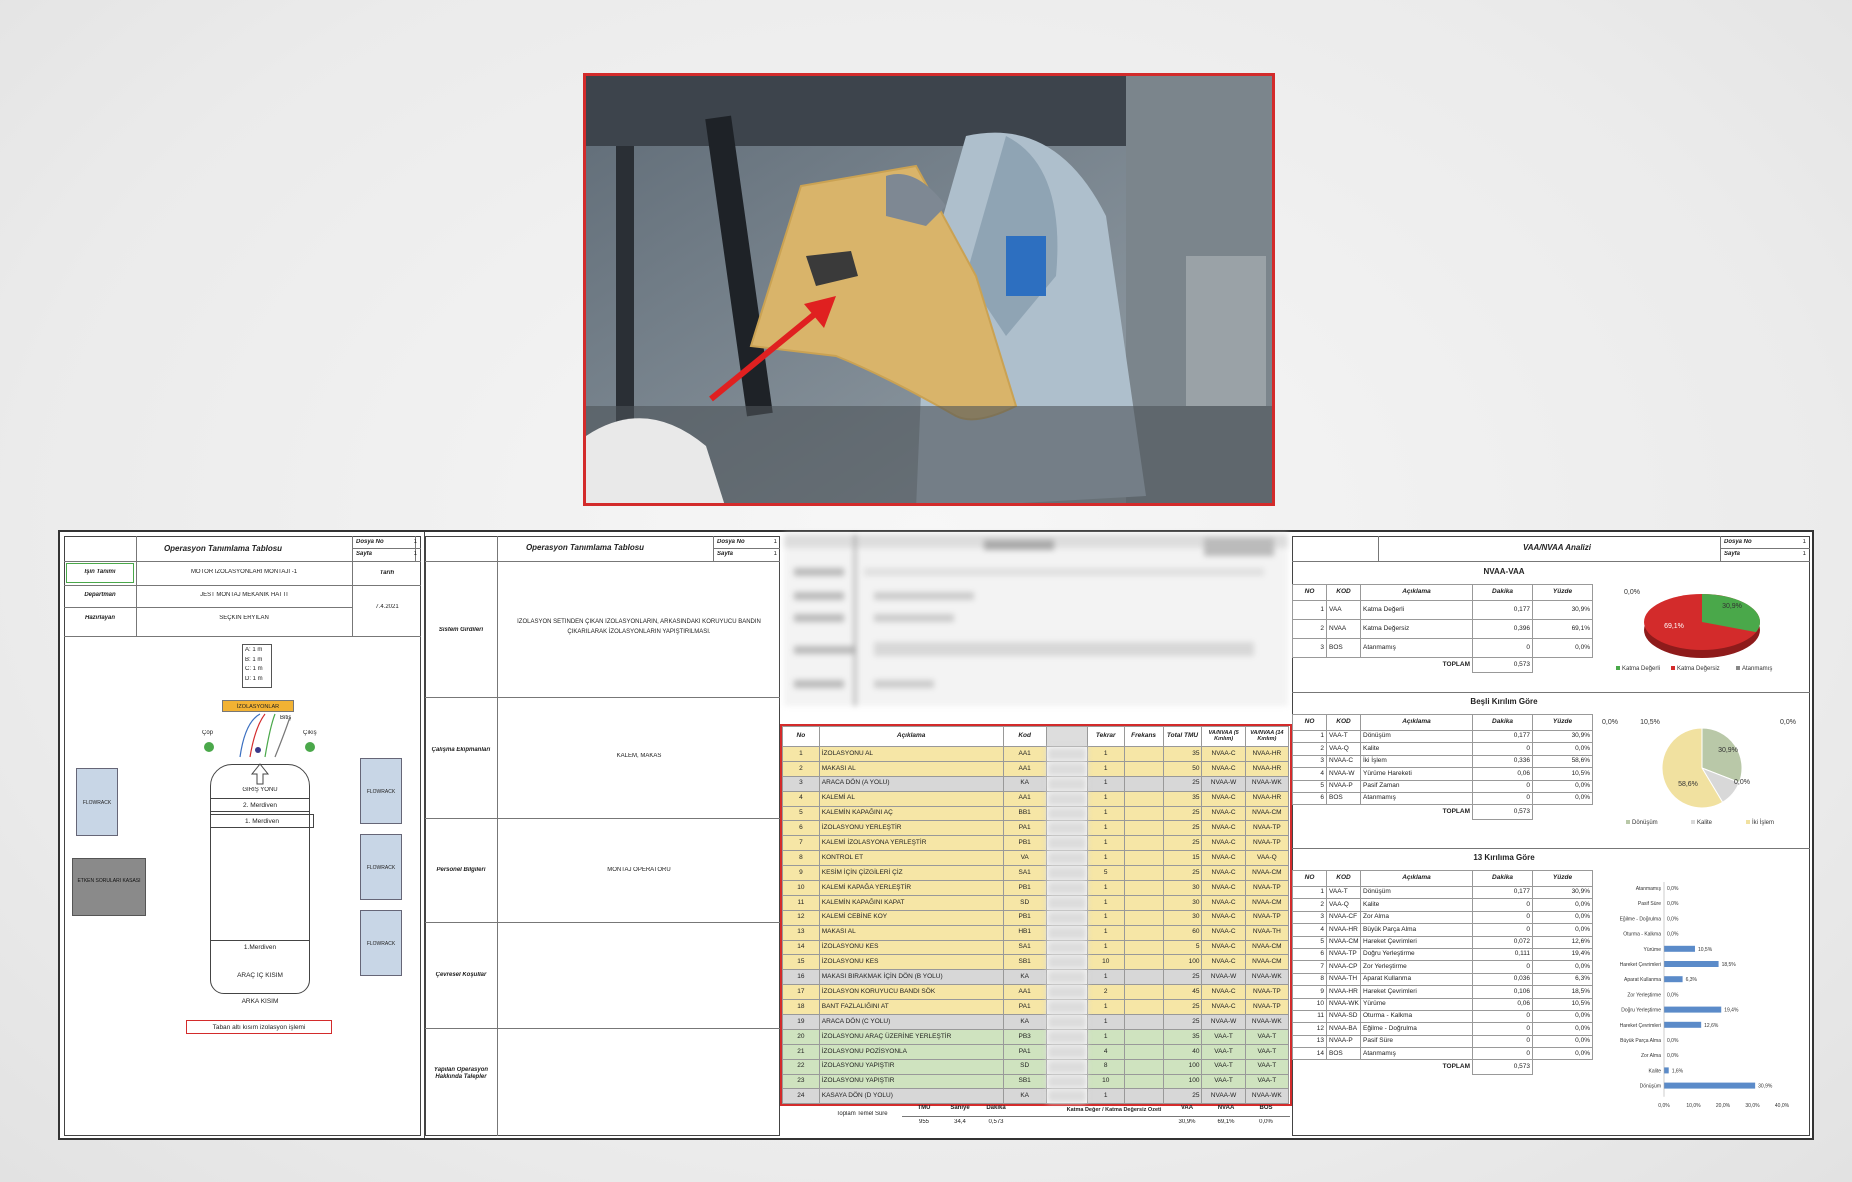 Image resolution: width=1852 pixels, height=1182 pixels. What do you see at coordinates (1416, 942) in the screenshot?
I see `cell-aciklama: Hareket Çevrimleri` at bounding box center [1416, 942].